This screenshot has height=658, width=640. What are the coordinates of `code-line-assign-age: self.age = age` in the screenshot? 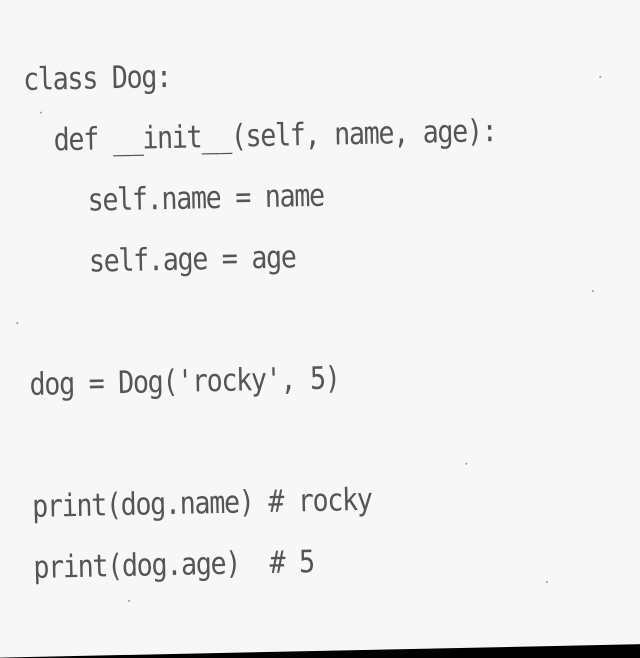 It's located at (192, 259).